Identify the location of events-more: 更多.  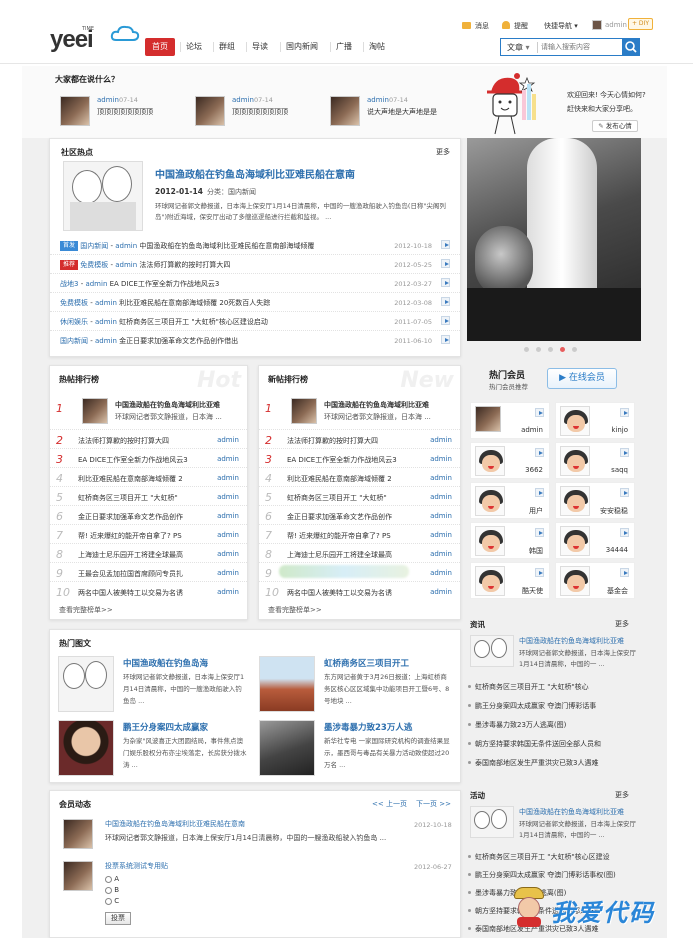
(622, 795).